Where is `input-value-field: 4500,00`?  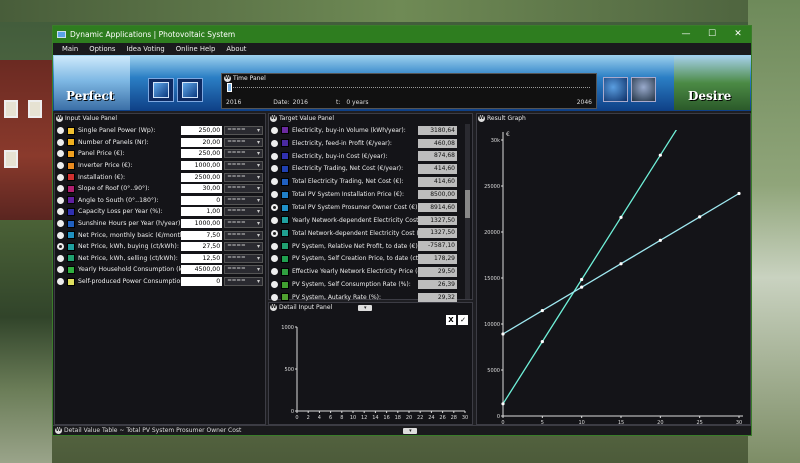
input-value-field: 4500,00 is located at coordinates (201, 270).